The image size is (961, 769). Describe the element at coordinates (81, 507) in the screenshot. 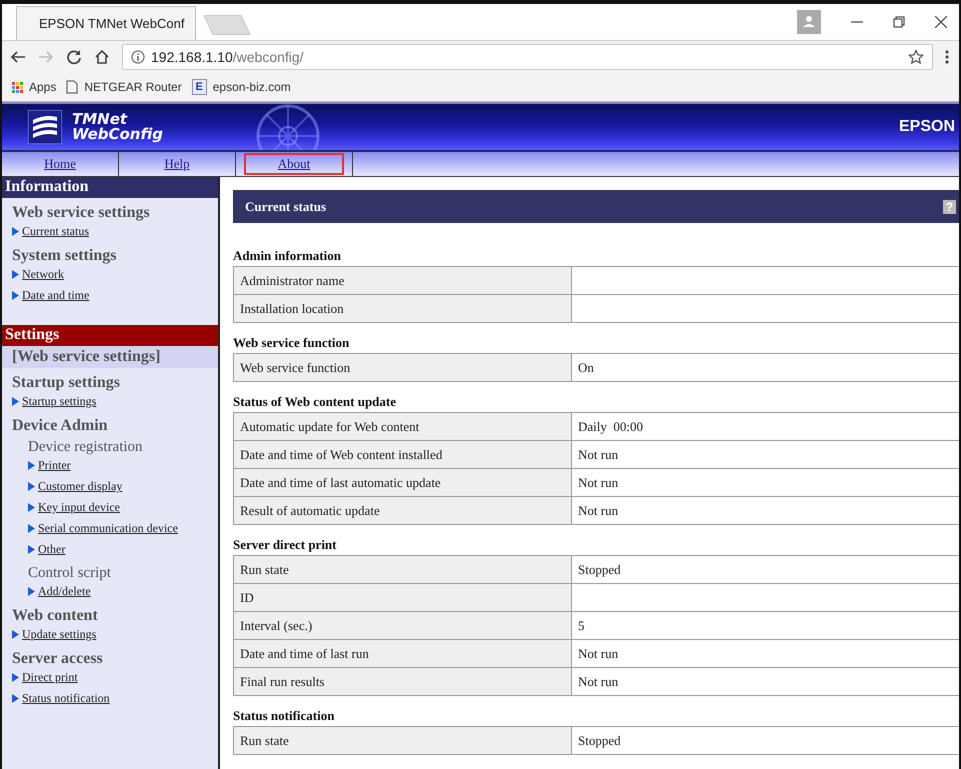

I see `sidebar-link: Key input device` at that location.